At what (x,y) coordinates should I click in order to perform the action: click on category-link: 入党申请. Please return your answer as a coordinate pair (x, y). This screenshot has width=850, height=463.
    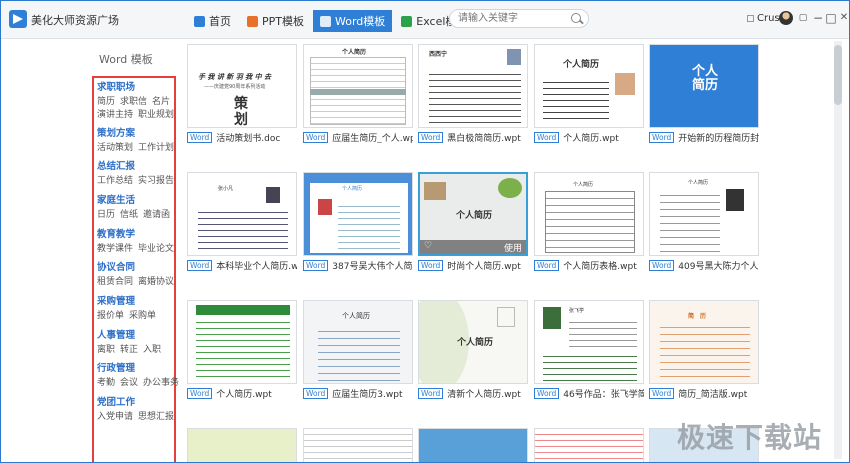
    Looking at the image, I should click on (115, 417).